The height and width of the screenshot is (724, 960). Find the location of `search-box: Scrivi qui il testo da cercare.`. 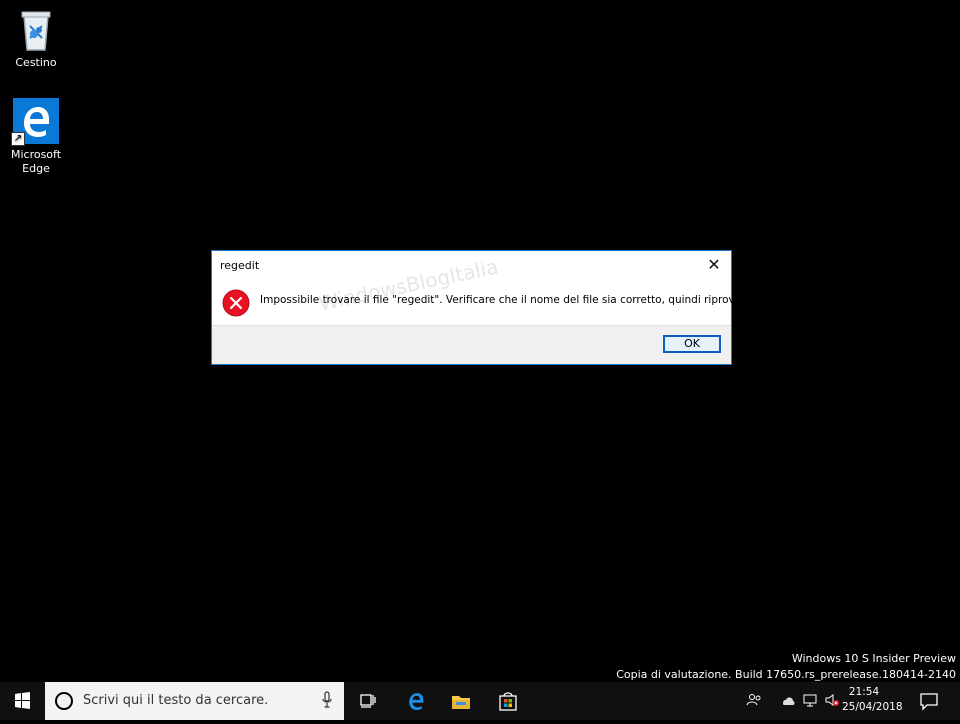

search-box: Scrivi qui il testo da cercare. is located at coordinates (194, 701).